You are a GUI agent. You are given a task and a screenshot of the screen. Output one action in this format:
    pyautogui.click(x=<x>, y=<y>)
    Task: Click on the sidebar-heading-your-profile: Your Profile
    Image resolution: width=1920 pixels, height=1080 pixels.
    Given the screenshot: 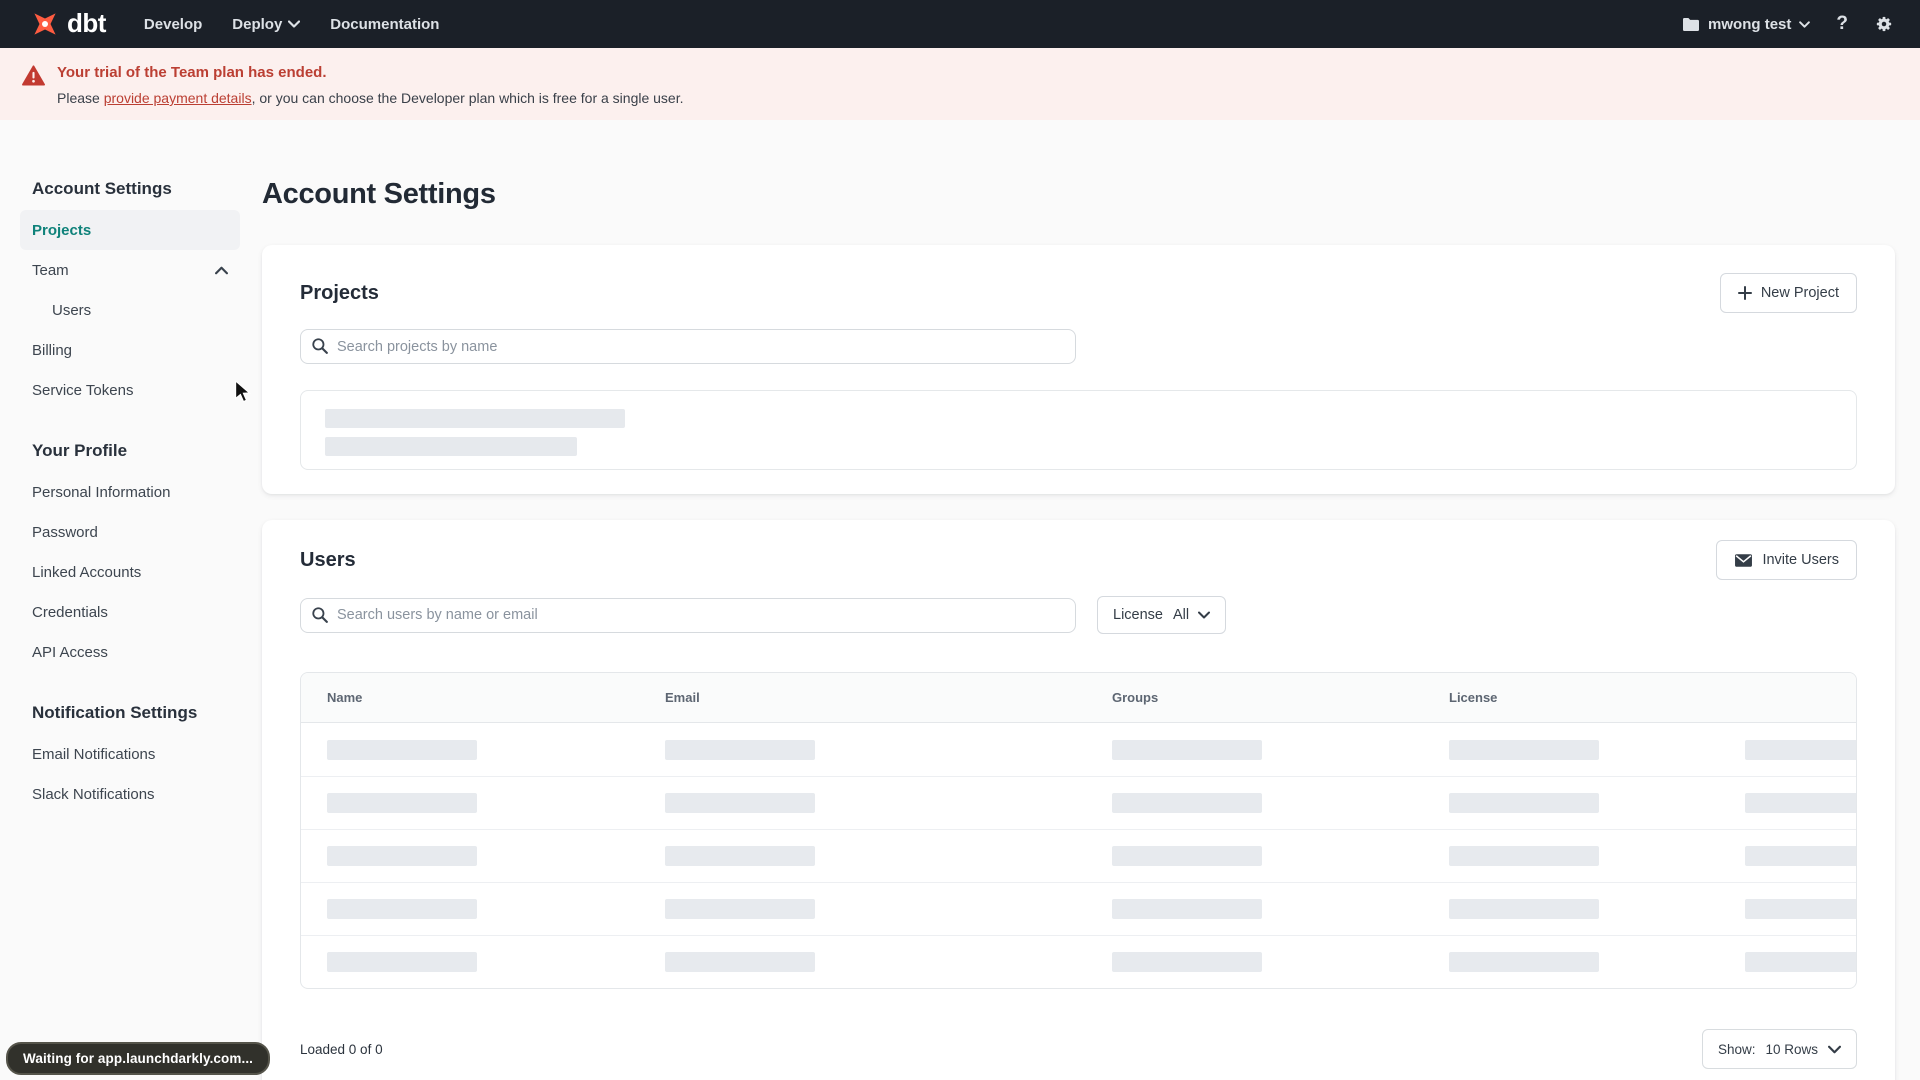 What is the action you would take?
    pyautogui.click(x=80, y=450)
    